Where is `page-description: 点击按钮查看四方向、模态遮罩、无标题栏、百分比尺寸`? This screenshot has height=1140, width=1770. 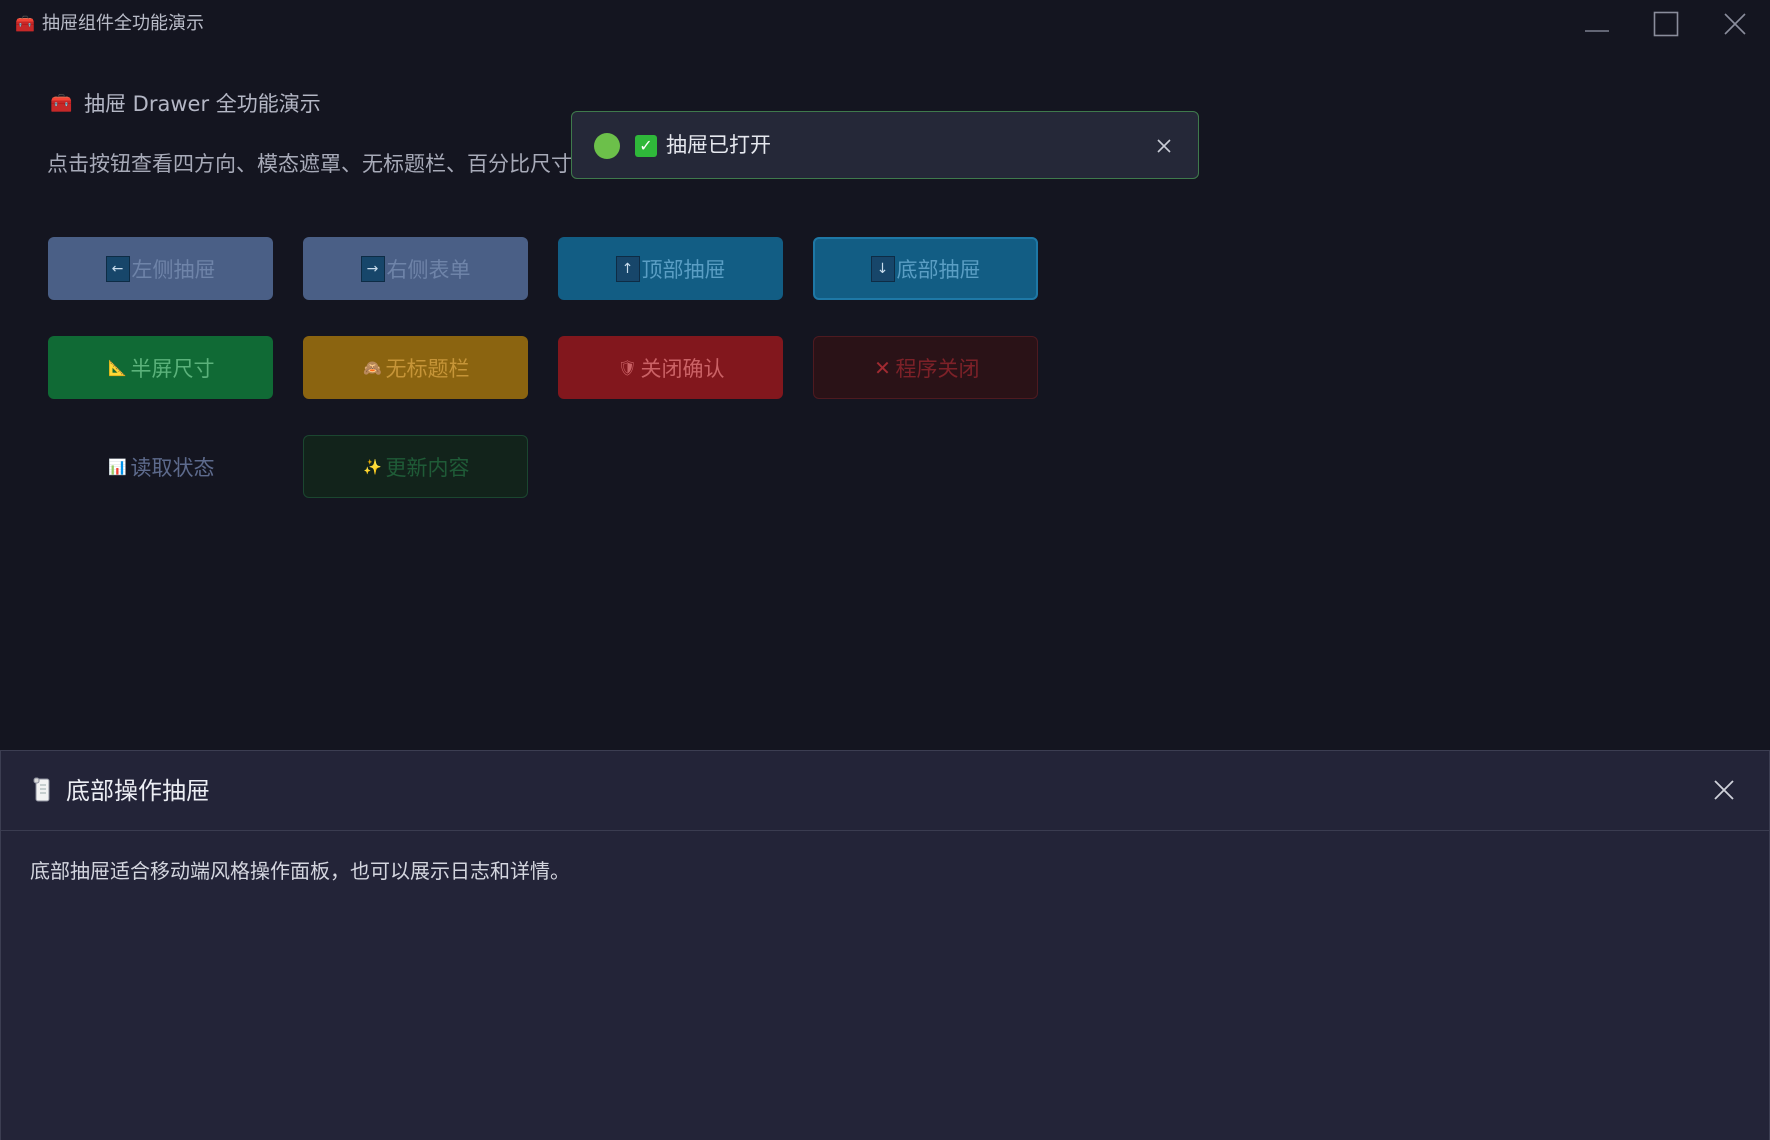
page-description: 点击按钮查看四方向、模态遮罩、无标题栏、百分比尺寸 is located at coordinates (309, 164).